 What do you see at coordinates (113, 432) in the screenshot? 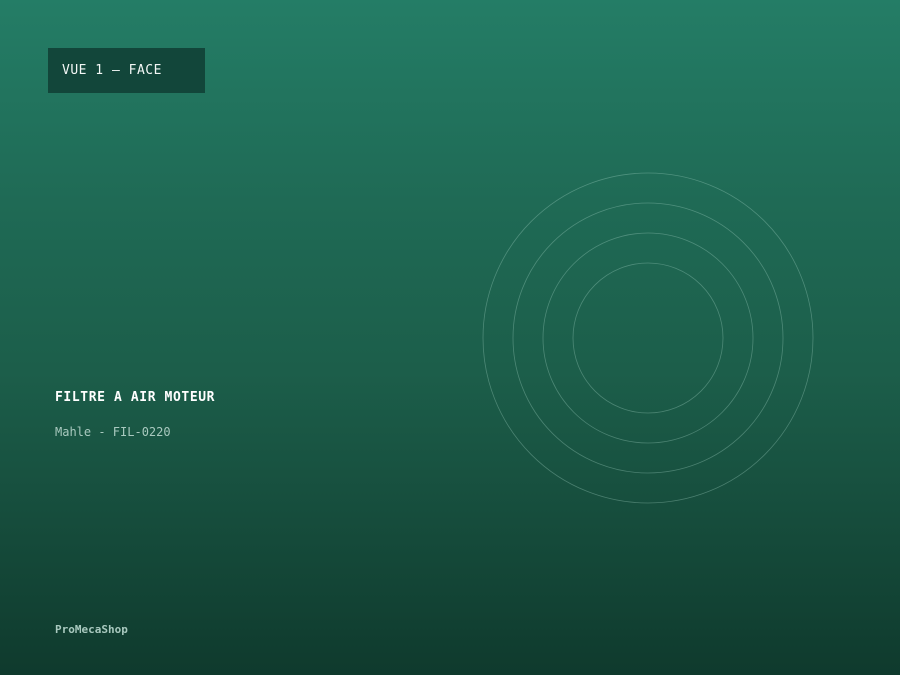
I see `product-subtitle: Mahle - FIL-0220` at bounding box center [113, 432].